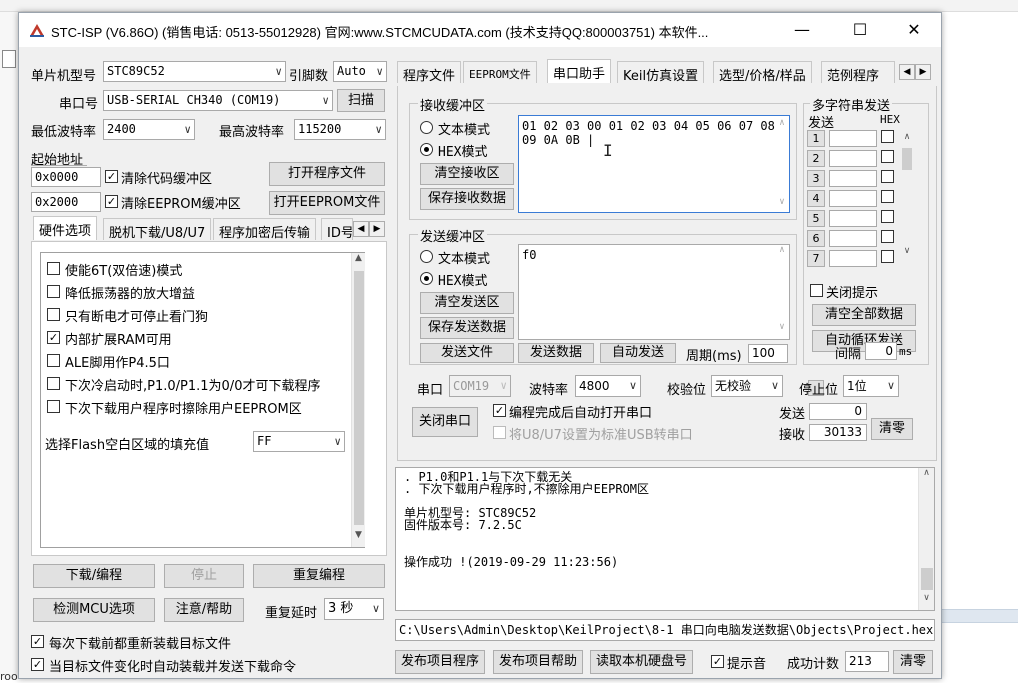  Describe the element at coordinates (426, 278) in the screenshot. I see `send-hex-mode-radio` at that location.